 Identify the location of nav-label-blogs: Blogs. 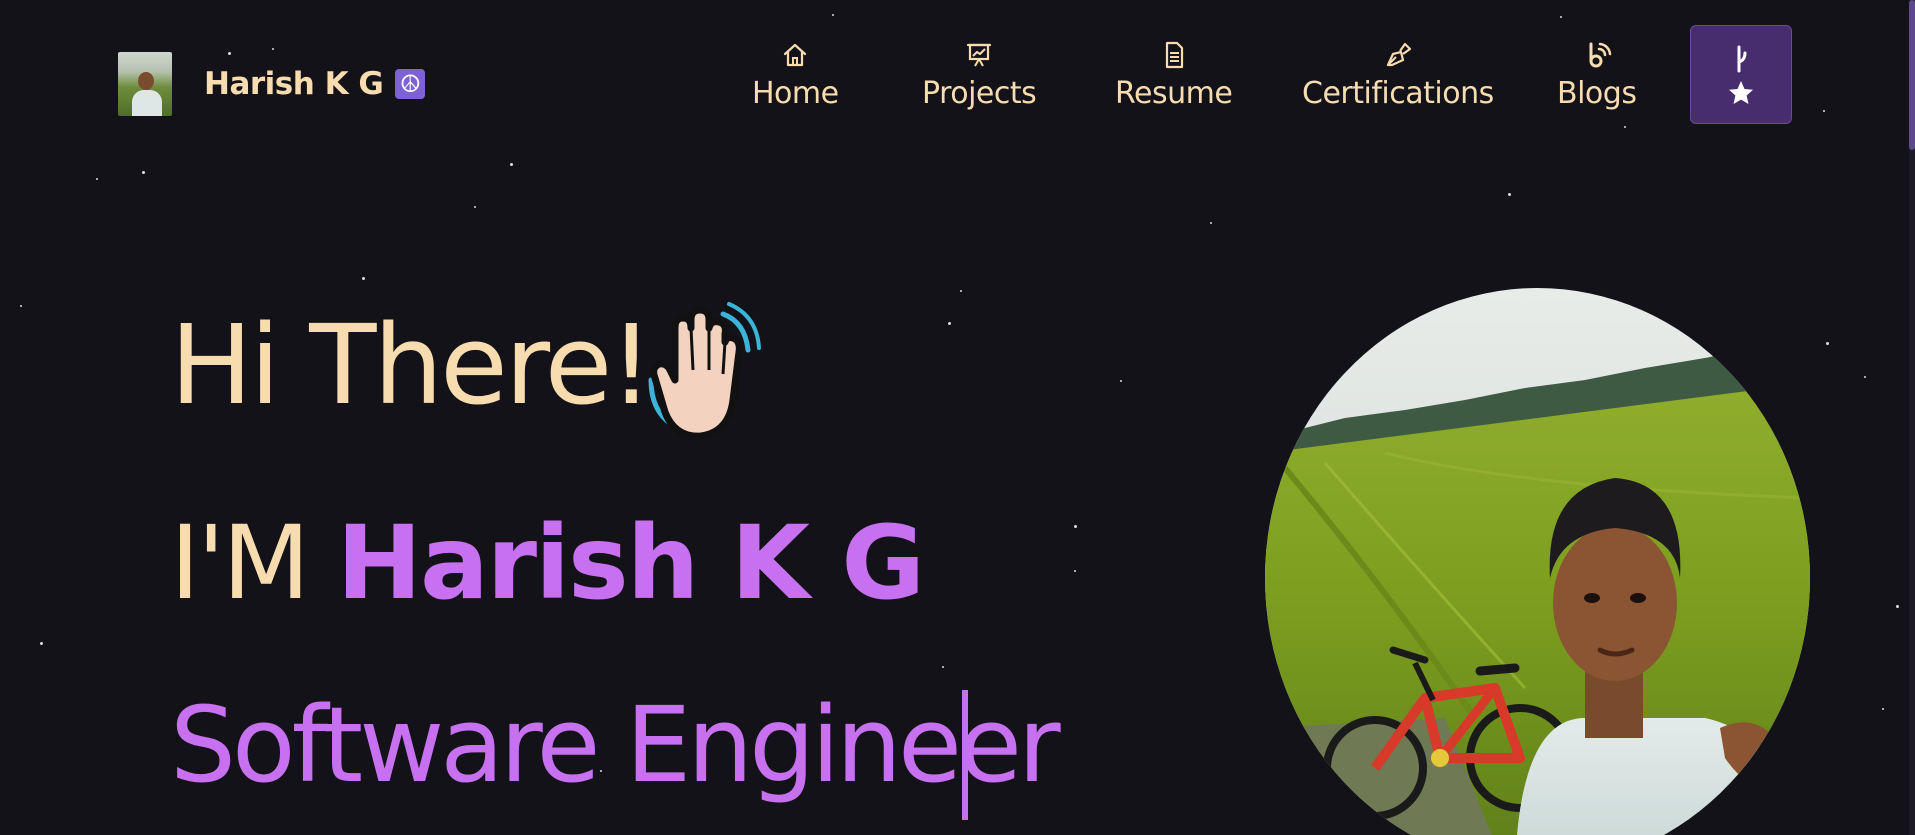
(1597, 93).